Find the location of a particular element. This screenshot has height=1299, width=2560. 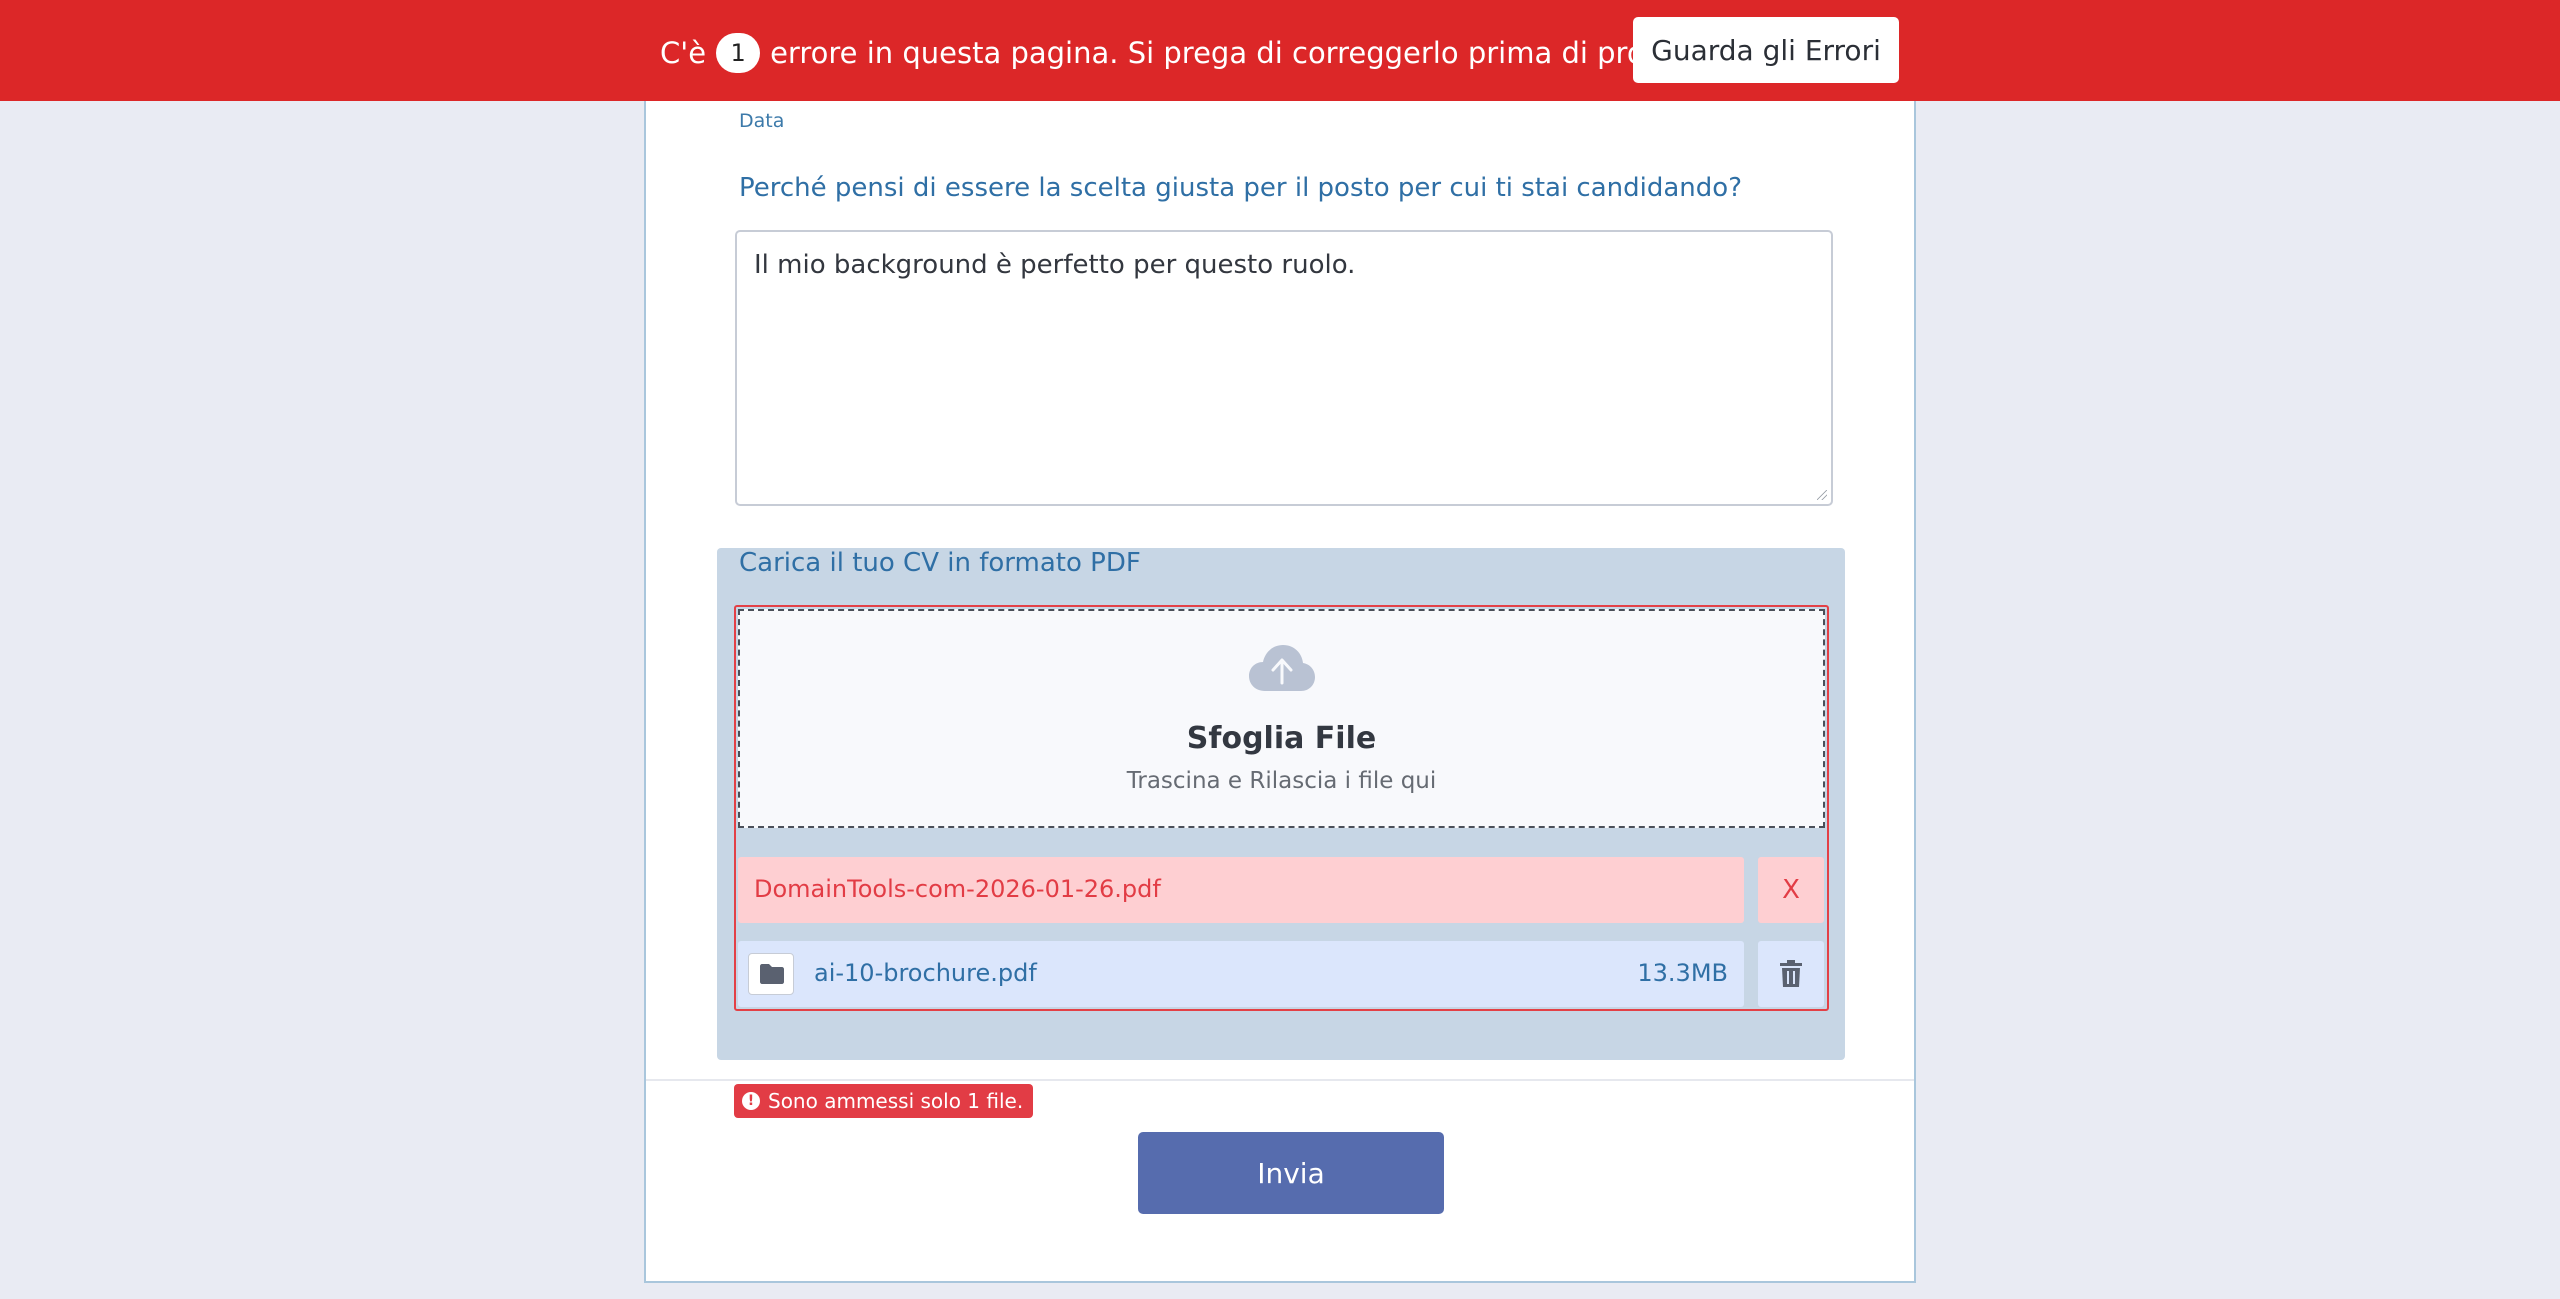

file-name: DomainTools-com-2026-01-26.pdf is located at coordinates (957, 889).